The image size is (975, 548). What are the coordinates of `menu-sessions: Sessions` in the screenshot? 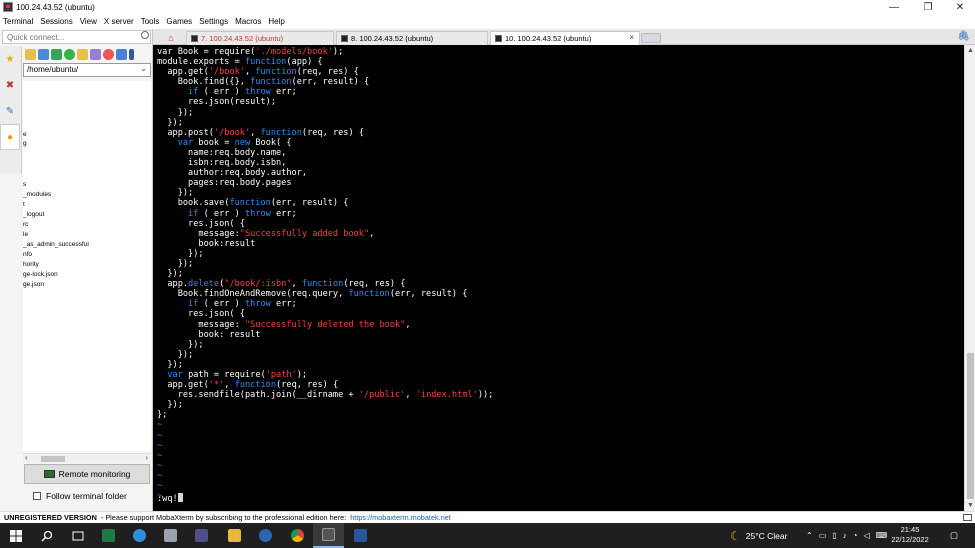 It's located at (56, 21).